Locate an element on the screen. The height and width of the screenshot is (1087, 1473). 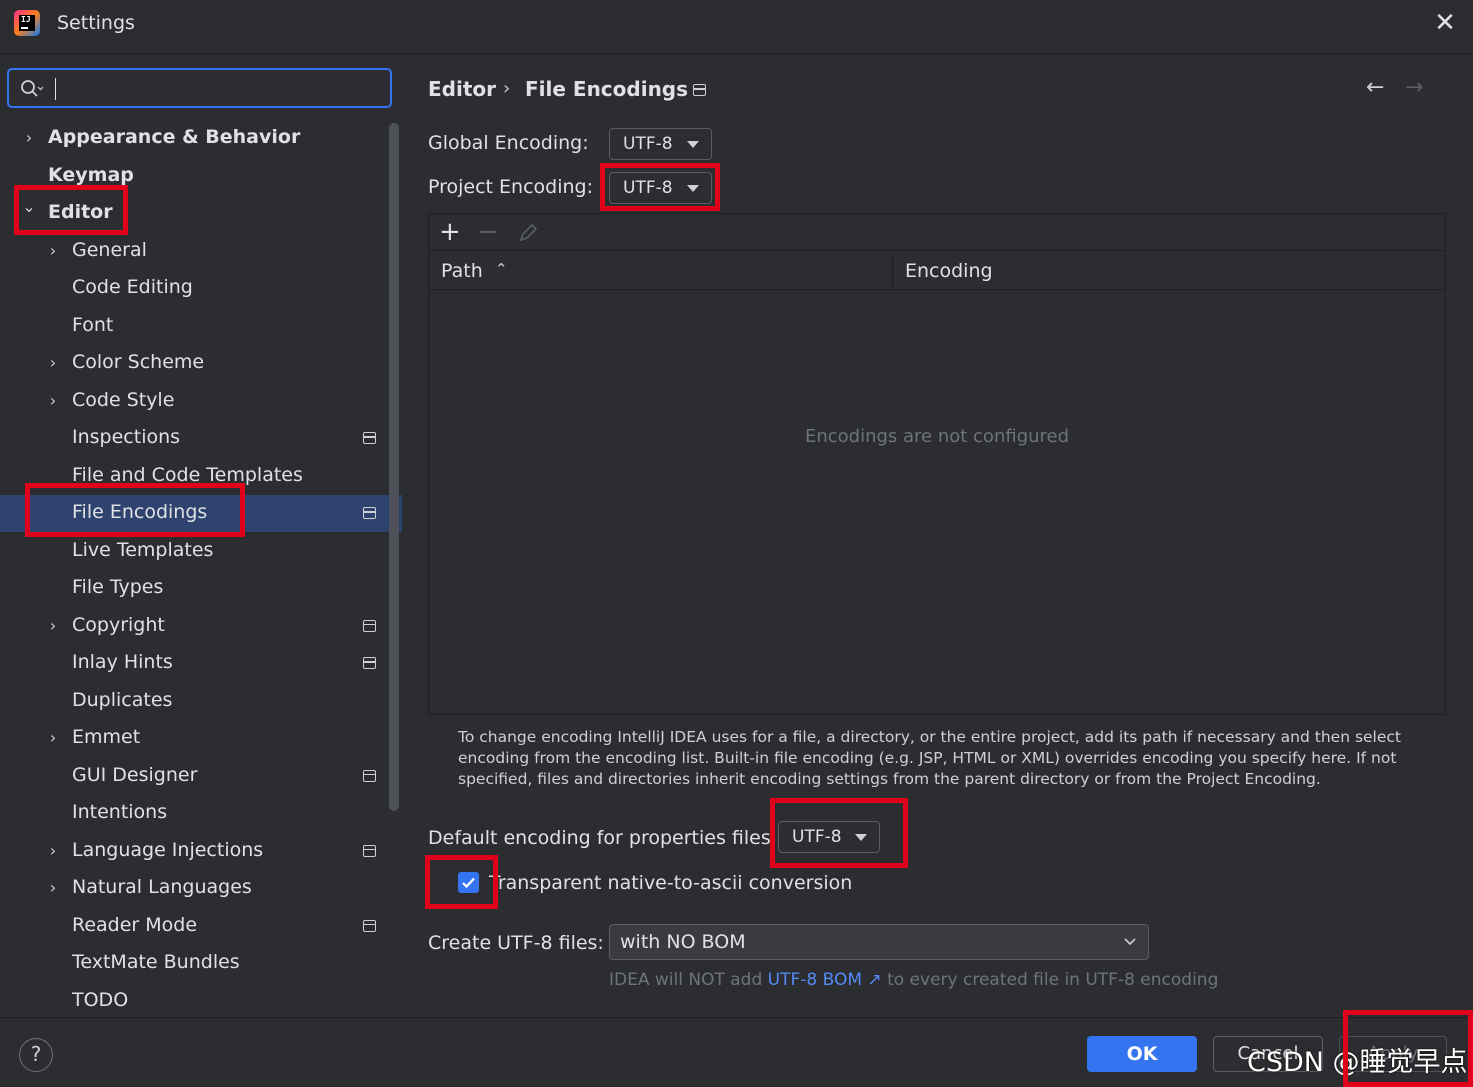
close-button: ✕ is located at coordinates (1445, 23).